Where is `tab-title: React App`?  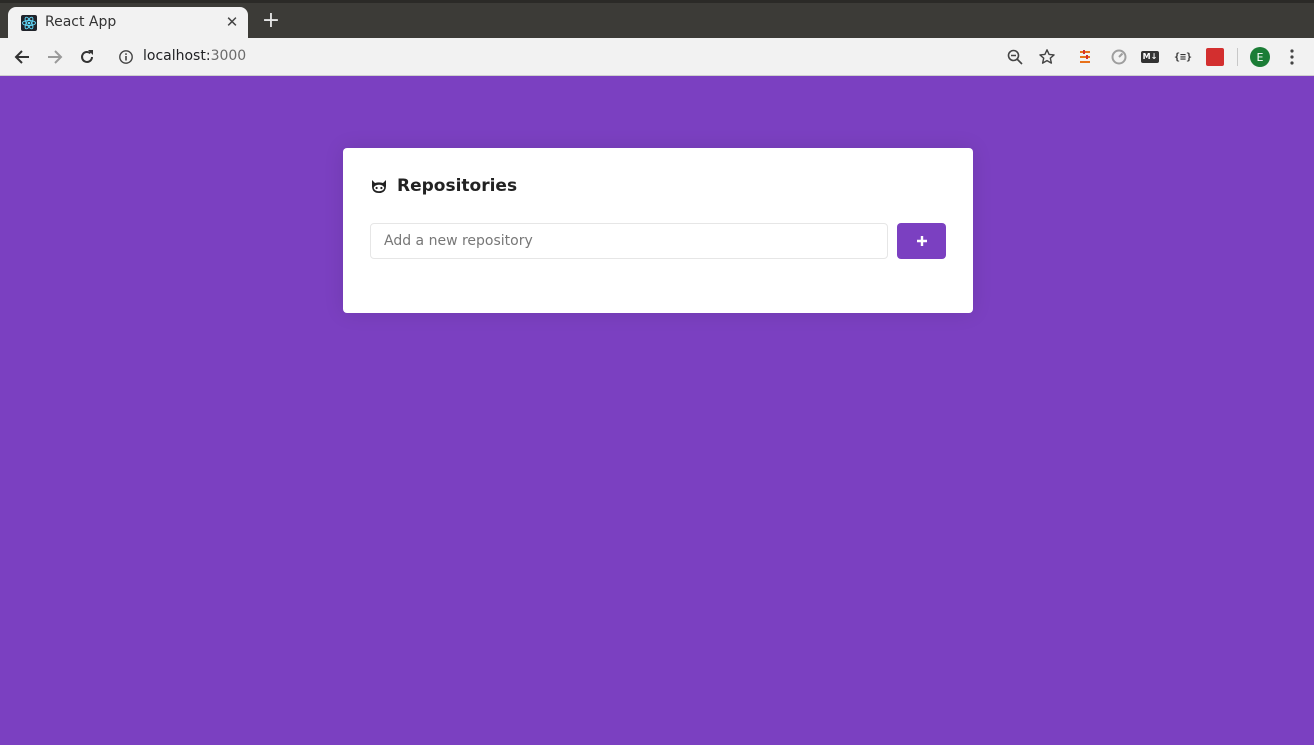
tab-title: React App is located at coordinates (81, 22).